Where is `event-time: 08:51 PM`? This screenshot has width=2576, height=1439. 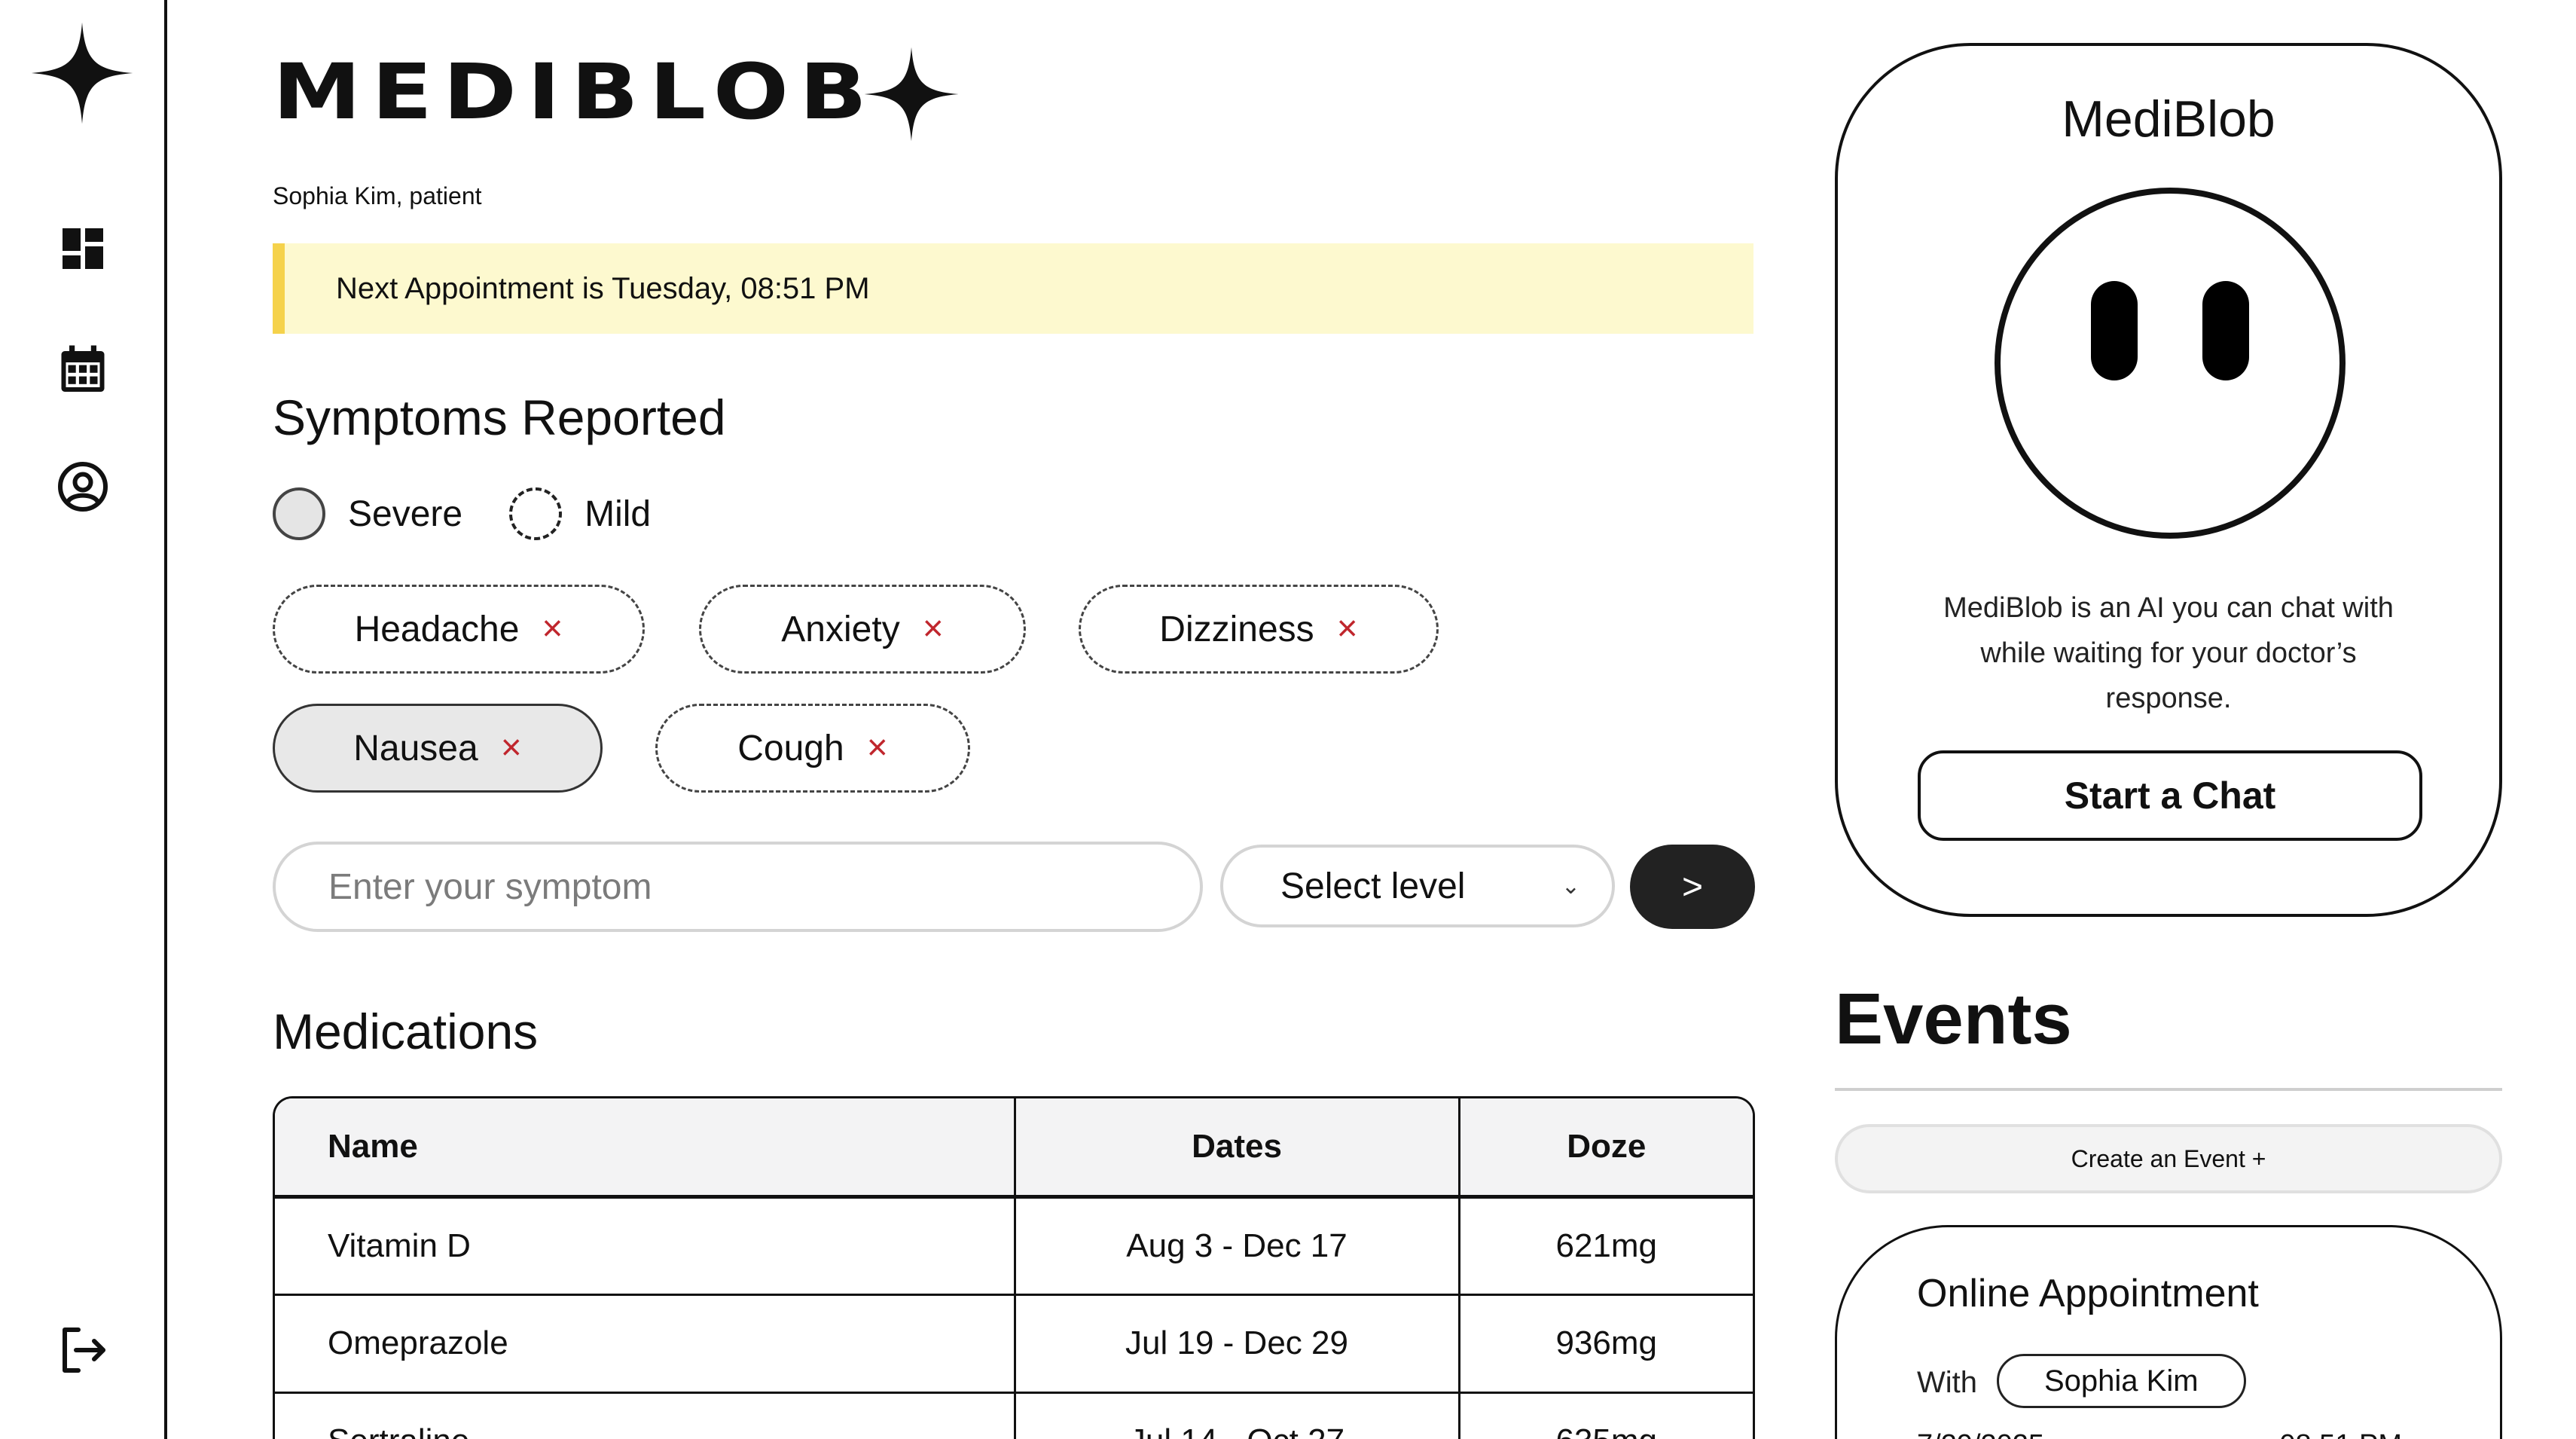 event-time: 08:51 PM is located at coordinates (2341, 1434).